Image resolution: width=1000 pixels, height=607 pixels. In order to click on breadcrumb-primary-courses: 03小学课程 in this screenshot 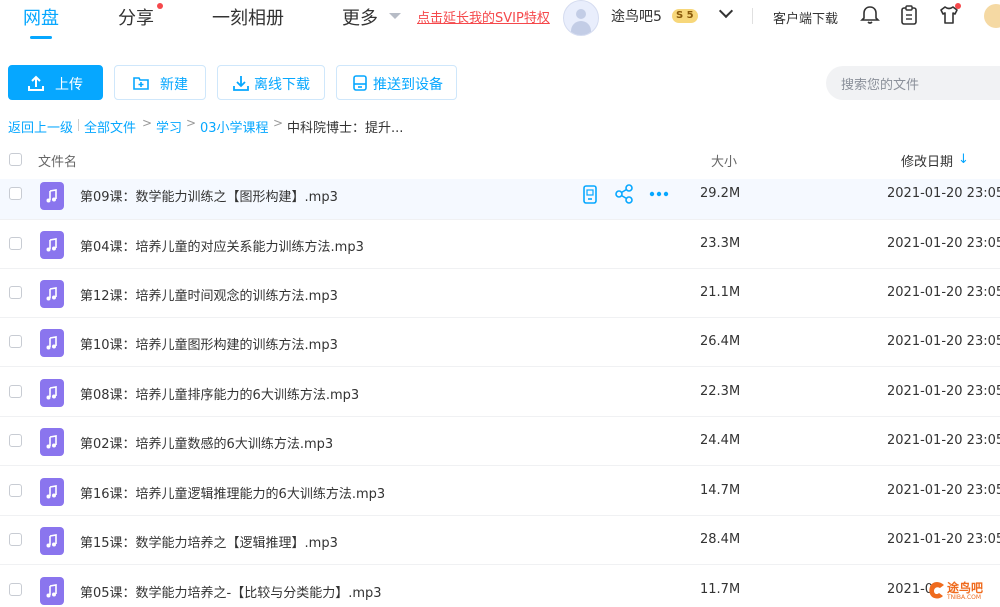, I will do `click(234, 126)`.